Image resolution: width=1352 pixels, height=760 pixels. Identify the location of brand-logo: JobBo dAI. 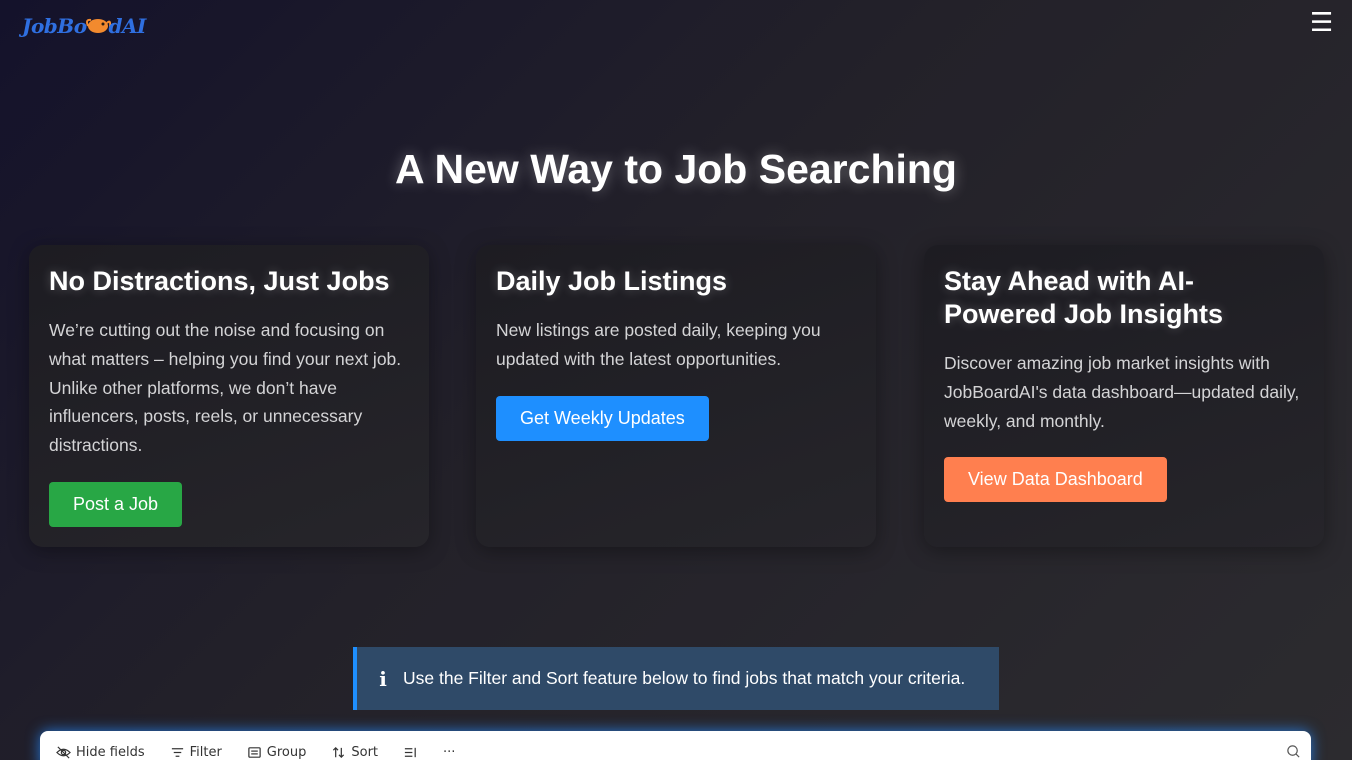
(84, 26).